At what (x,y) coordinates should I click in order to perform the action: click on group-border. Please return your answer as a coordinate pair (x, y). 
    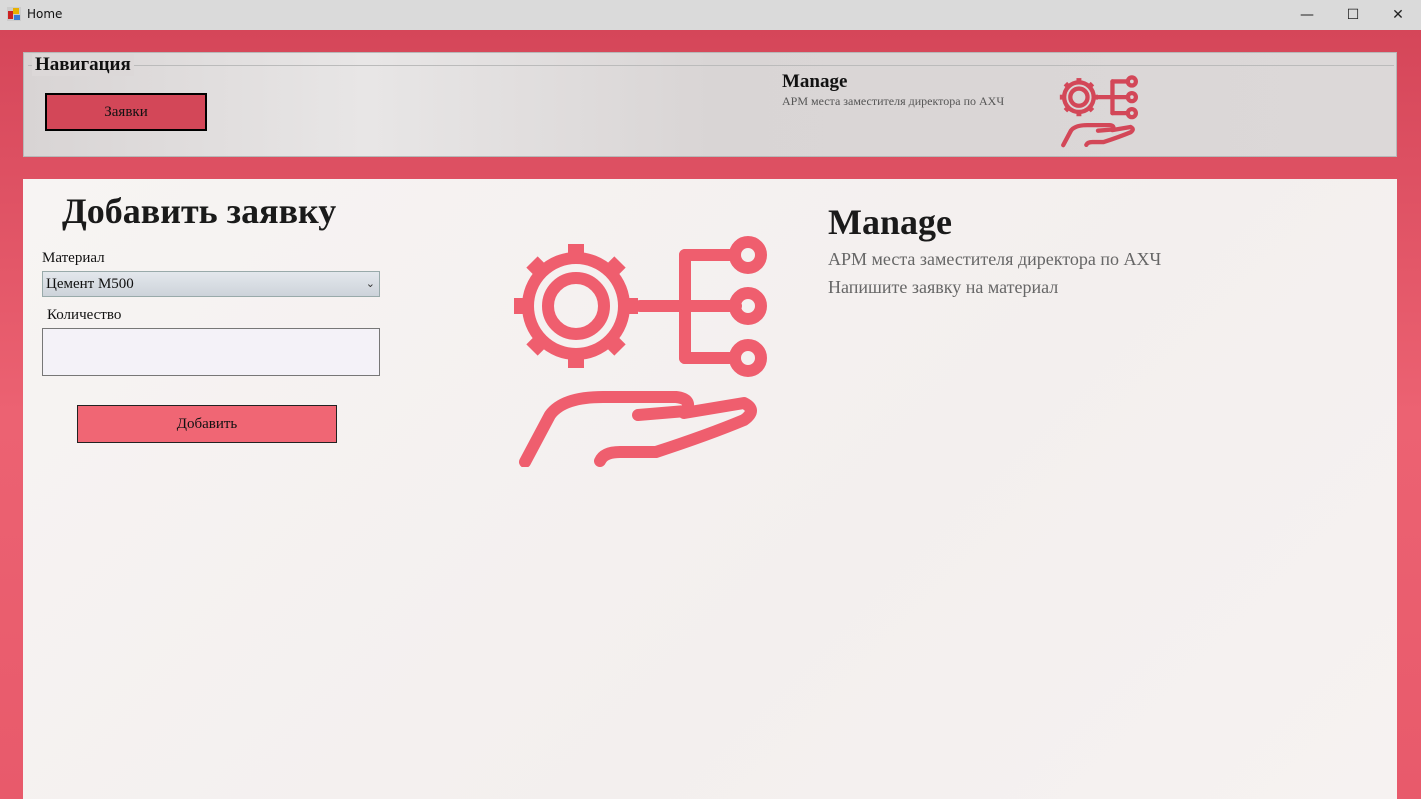
    Looking at the image, I should click on (711, 65).